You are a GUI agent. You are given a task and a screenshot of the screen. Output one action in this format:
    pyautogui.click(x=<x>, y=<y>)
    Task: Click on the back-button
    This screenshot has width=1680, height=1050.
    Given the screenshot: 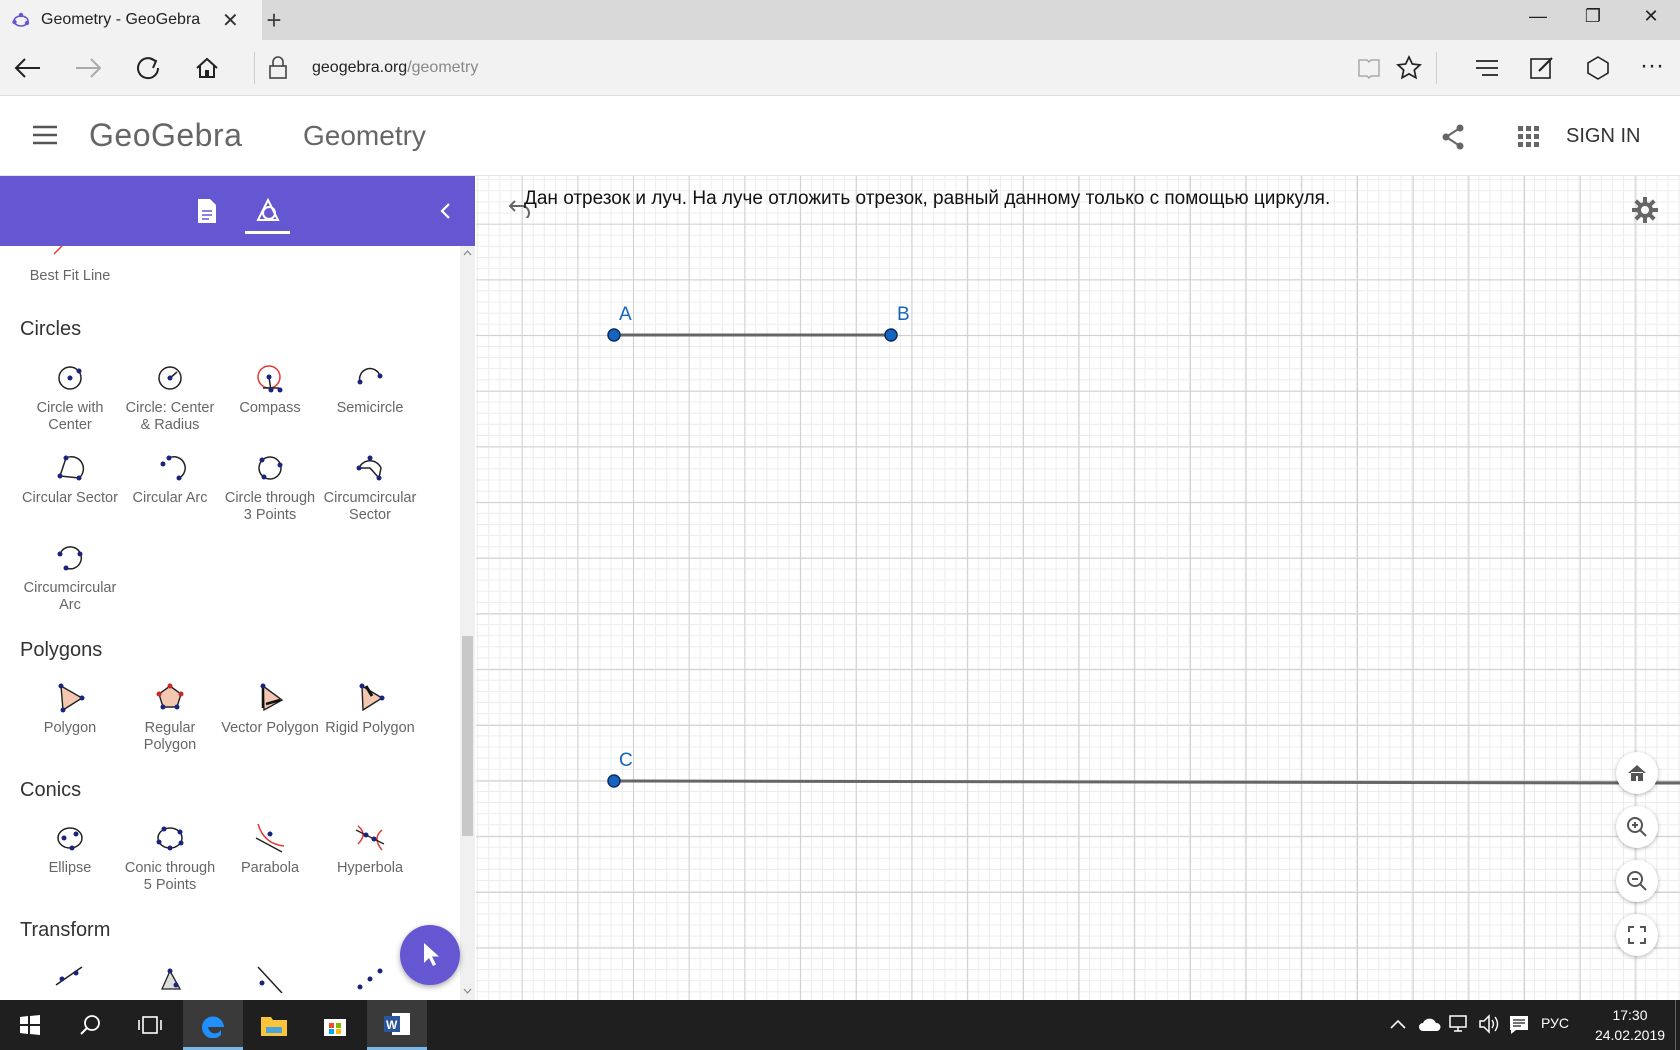 What is the action you would take?
    pyautogui.click(x=28, y=68)
    